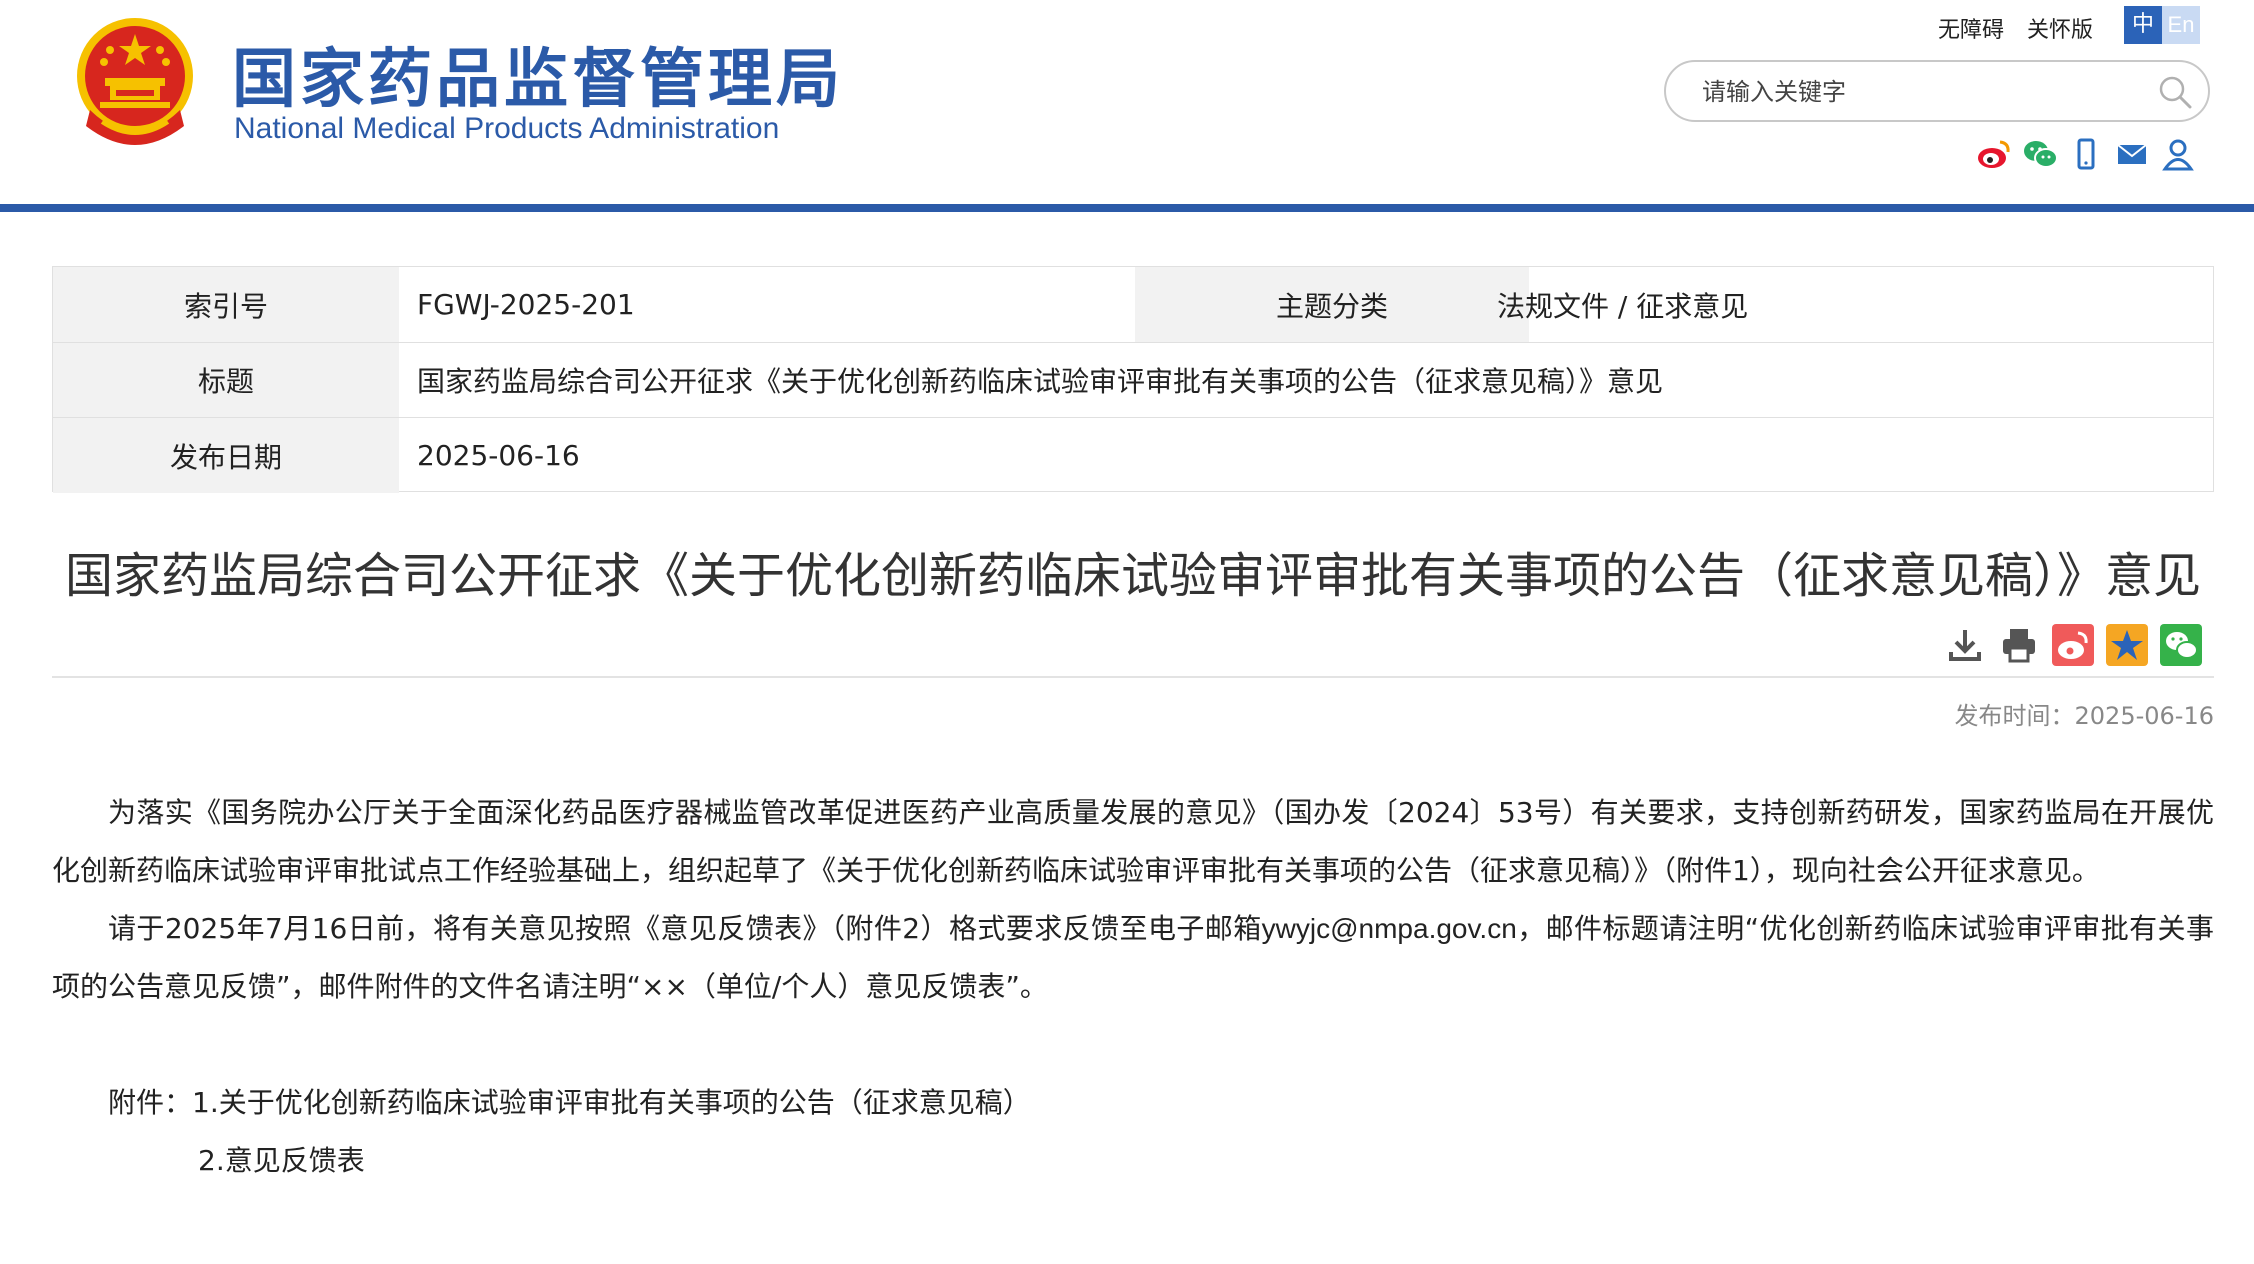 The height and width of the screenshot is (1264, 2254). I want to click on search-box, so click(1937, 91).